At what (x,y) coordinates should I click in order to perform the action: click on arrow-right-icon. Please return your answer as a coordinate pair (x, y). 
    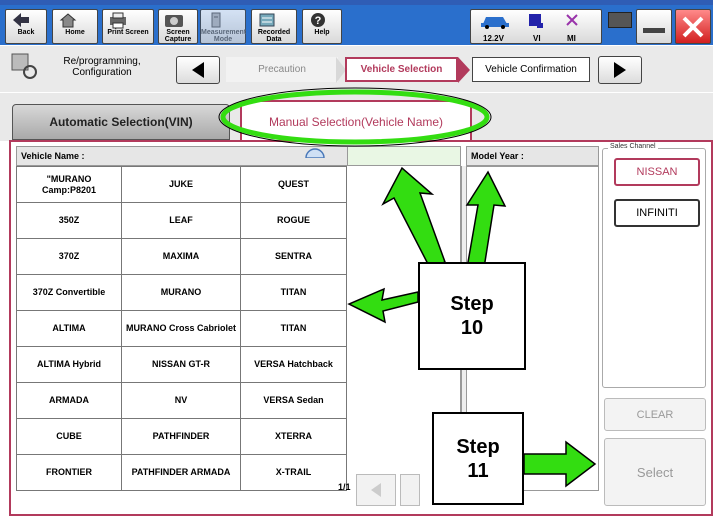
    Looking at the image, I should click on (560, 464).